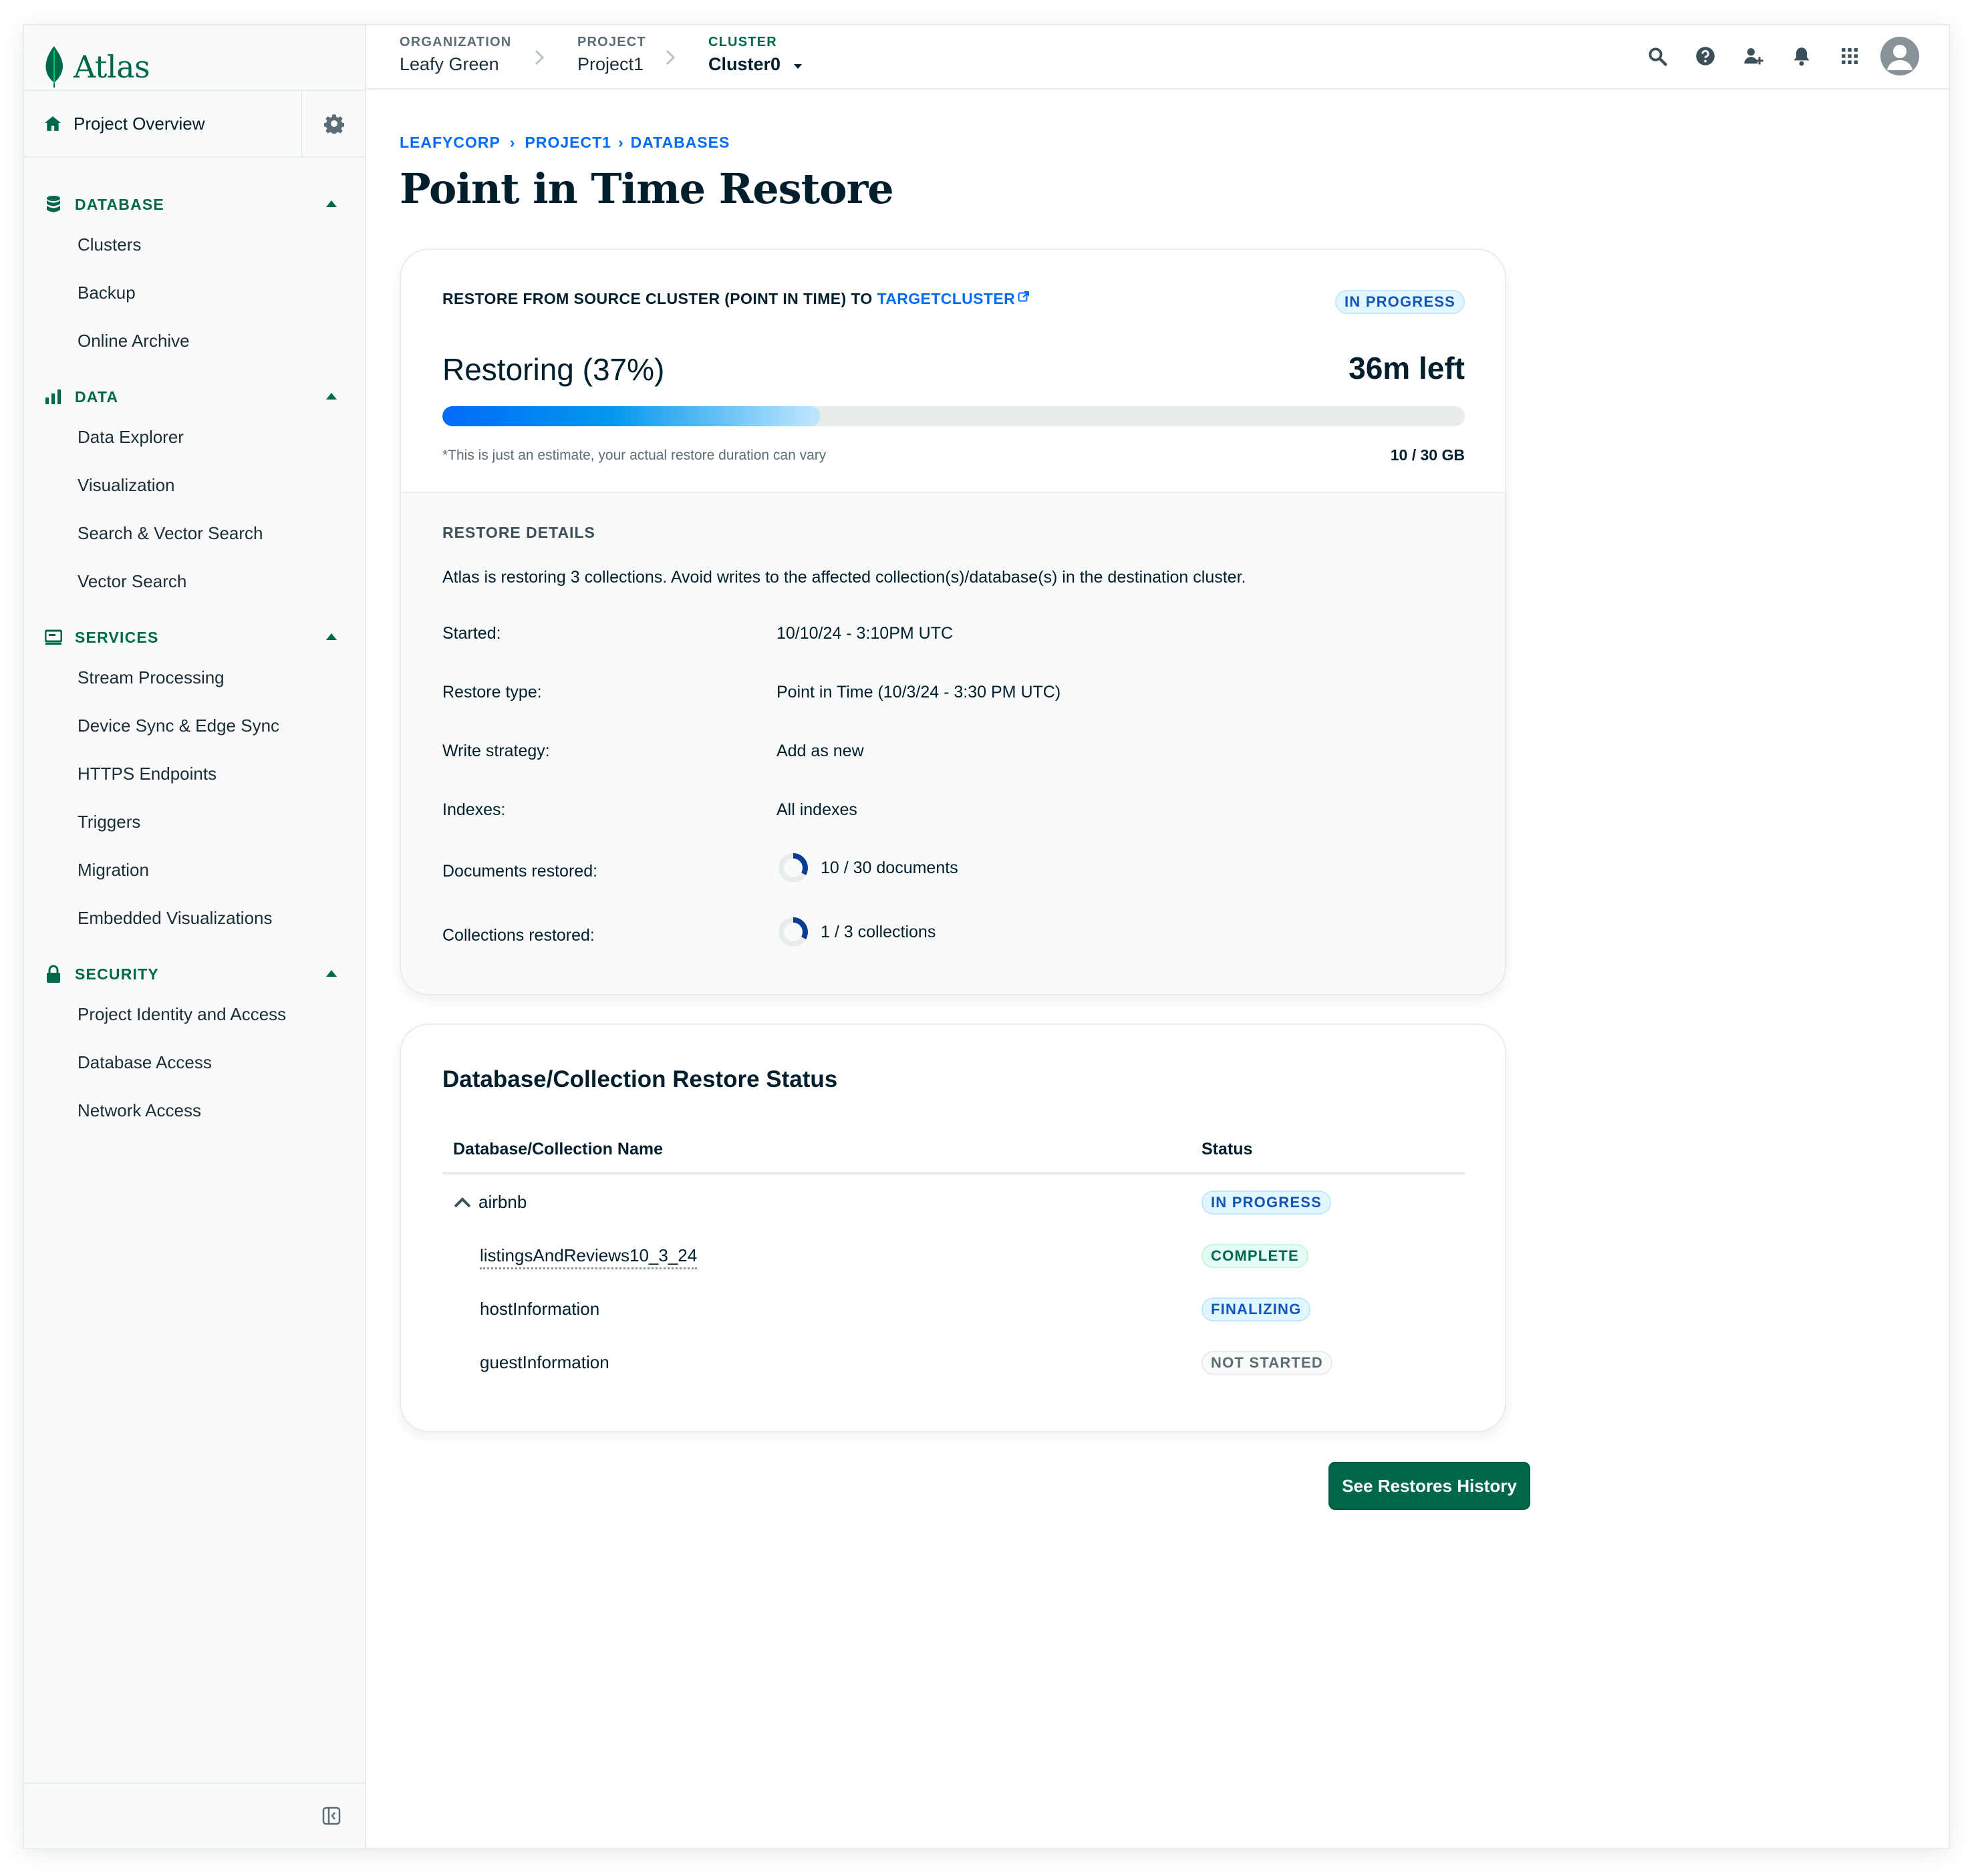 This screenshot has height=1876, width=1978. Describe the element at coordinates (1705, 56) in the screenshot. I see `help-button` at that location.